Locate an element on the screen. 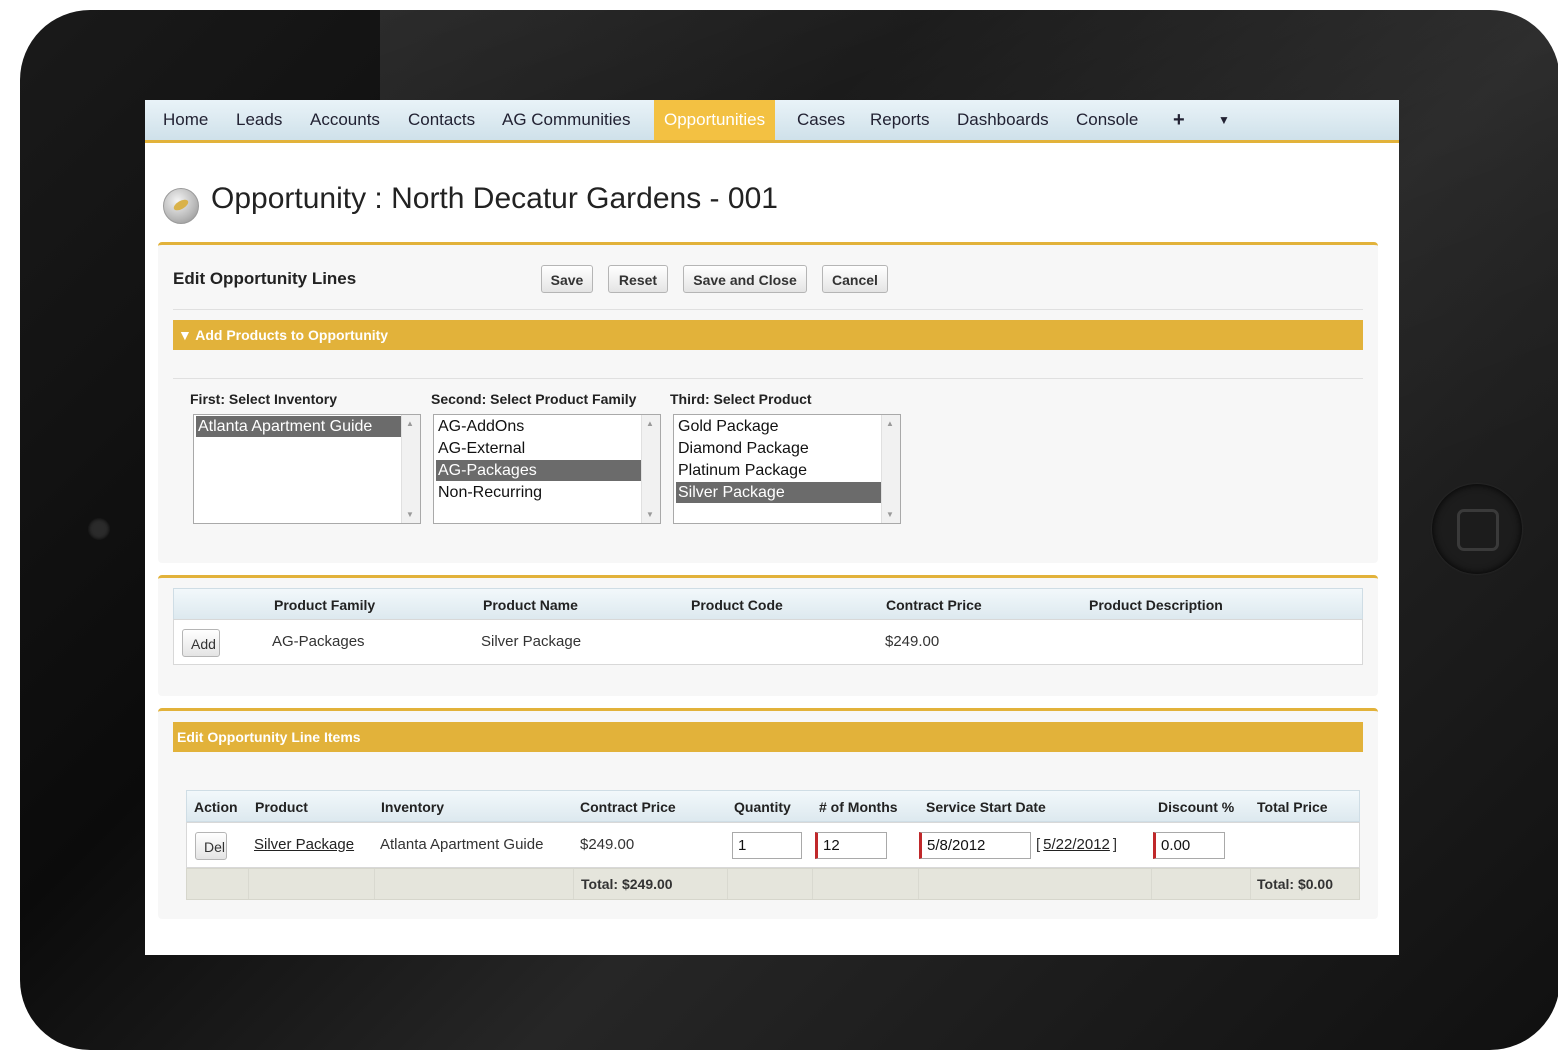 The height and width of the screenshot is (1050, 1558). nav-tab-accounts: Accounts is located at coordinates (345, 120).